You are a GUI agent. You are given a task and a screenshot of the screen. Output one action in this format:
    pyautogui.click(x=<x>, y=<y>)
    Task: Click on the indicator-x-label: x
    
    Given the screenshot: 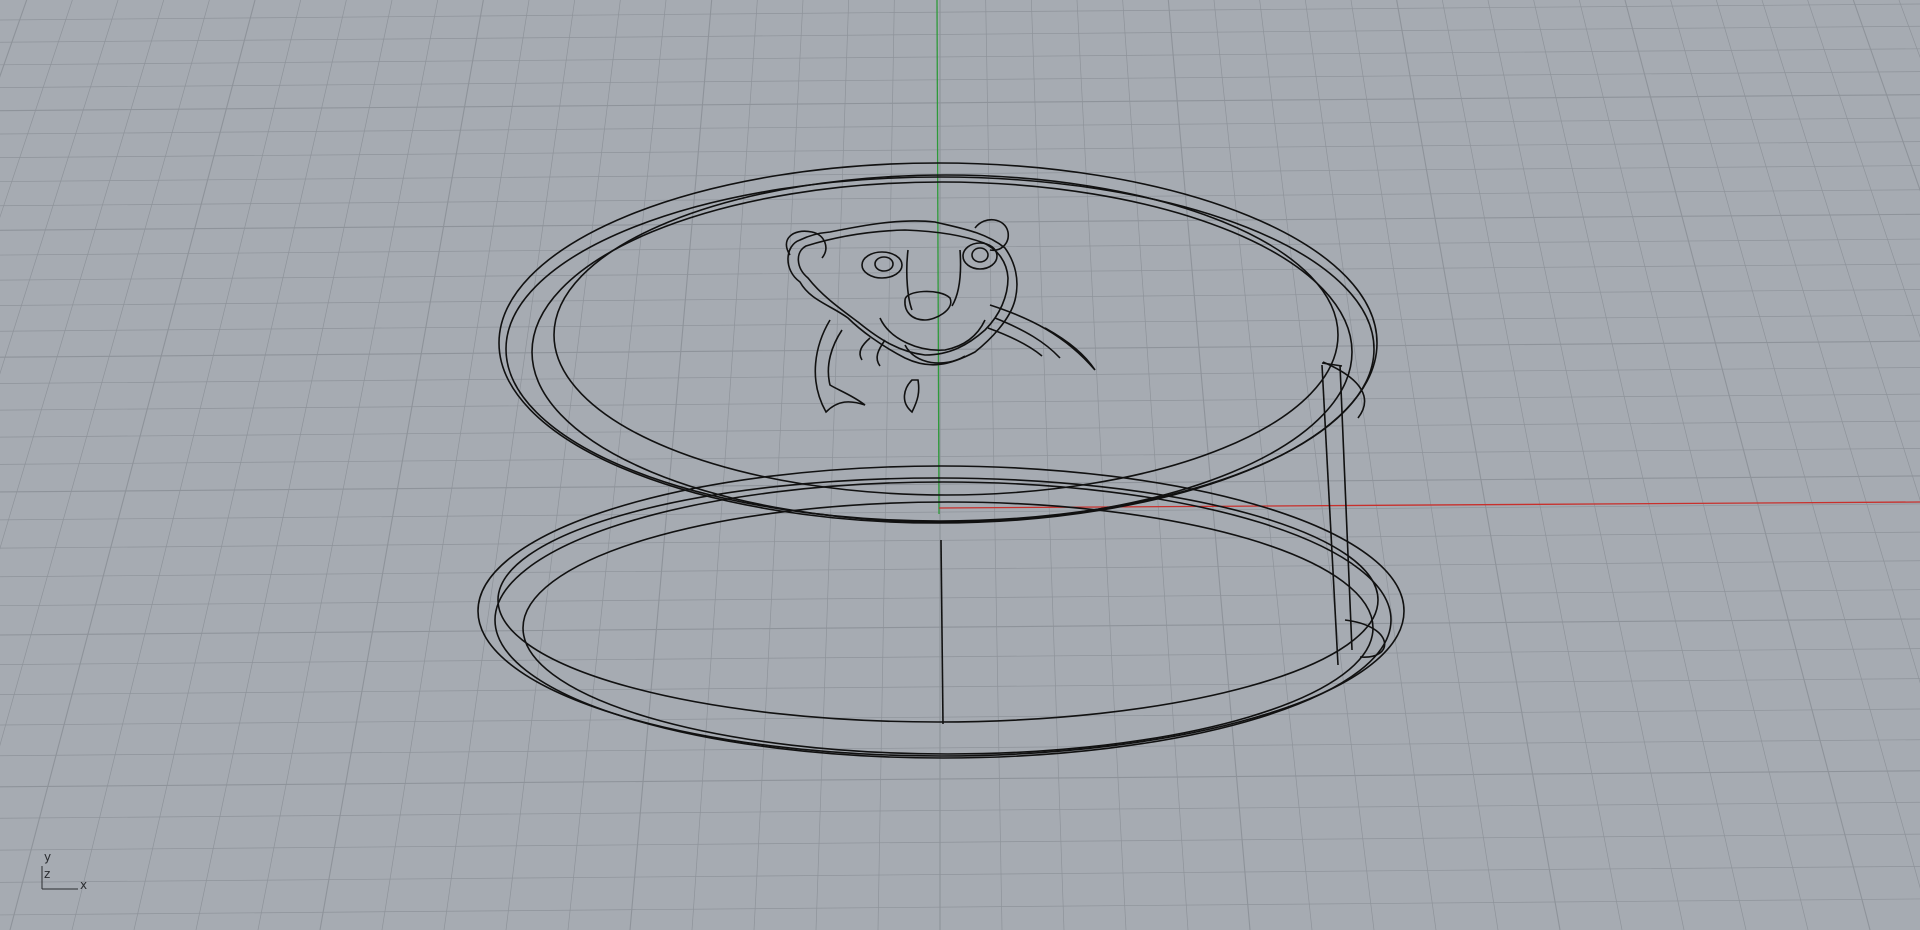 What is the action you would take?
    pyautogui.click(x=83, y=885)
    